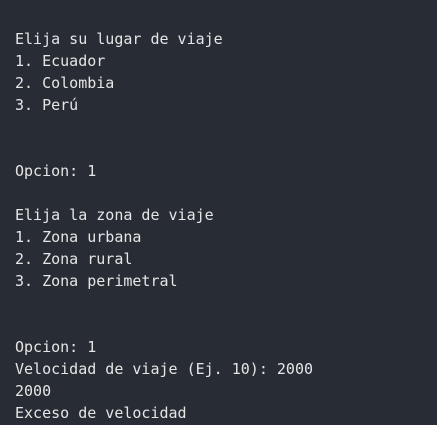 Image resolution: width=437 pixels, height=425 pixels. Describe the element at coordinates (65, 83) in the screenshot. I see `output-line: 2. Colombia` at that location.